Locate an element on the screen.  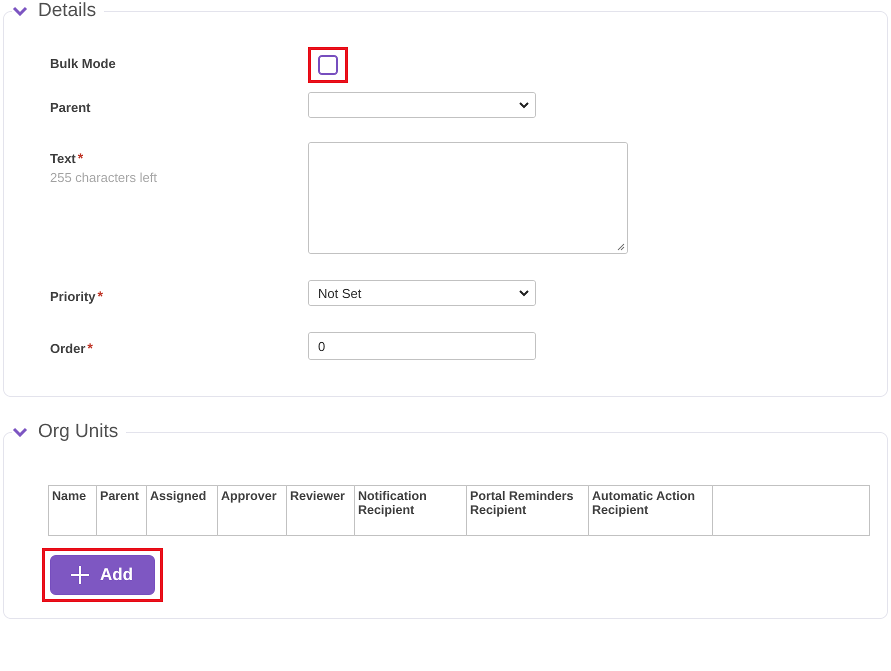
column-header: Portal Reminders Recipient is located at coordinates (527, 511).